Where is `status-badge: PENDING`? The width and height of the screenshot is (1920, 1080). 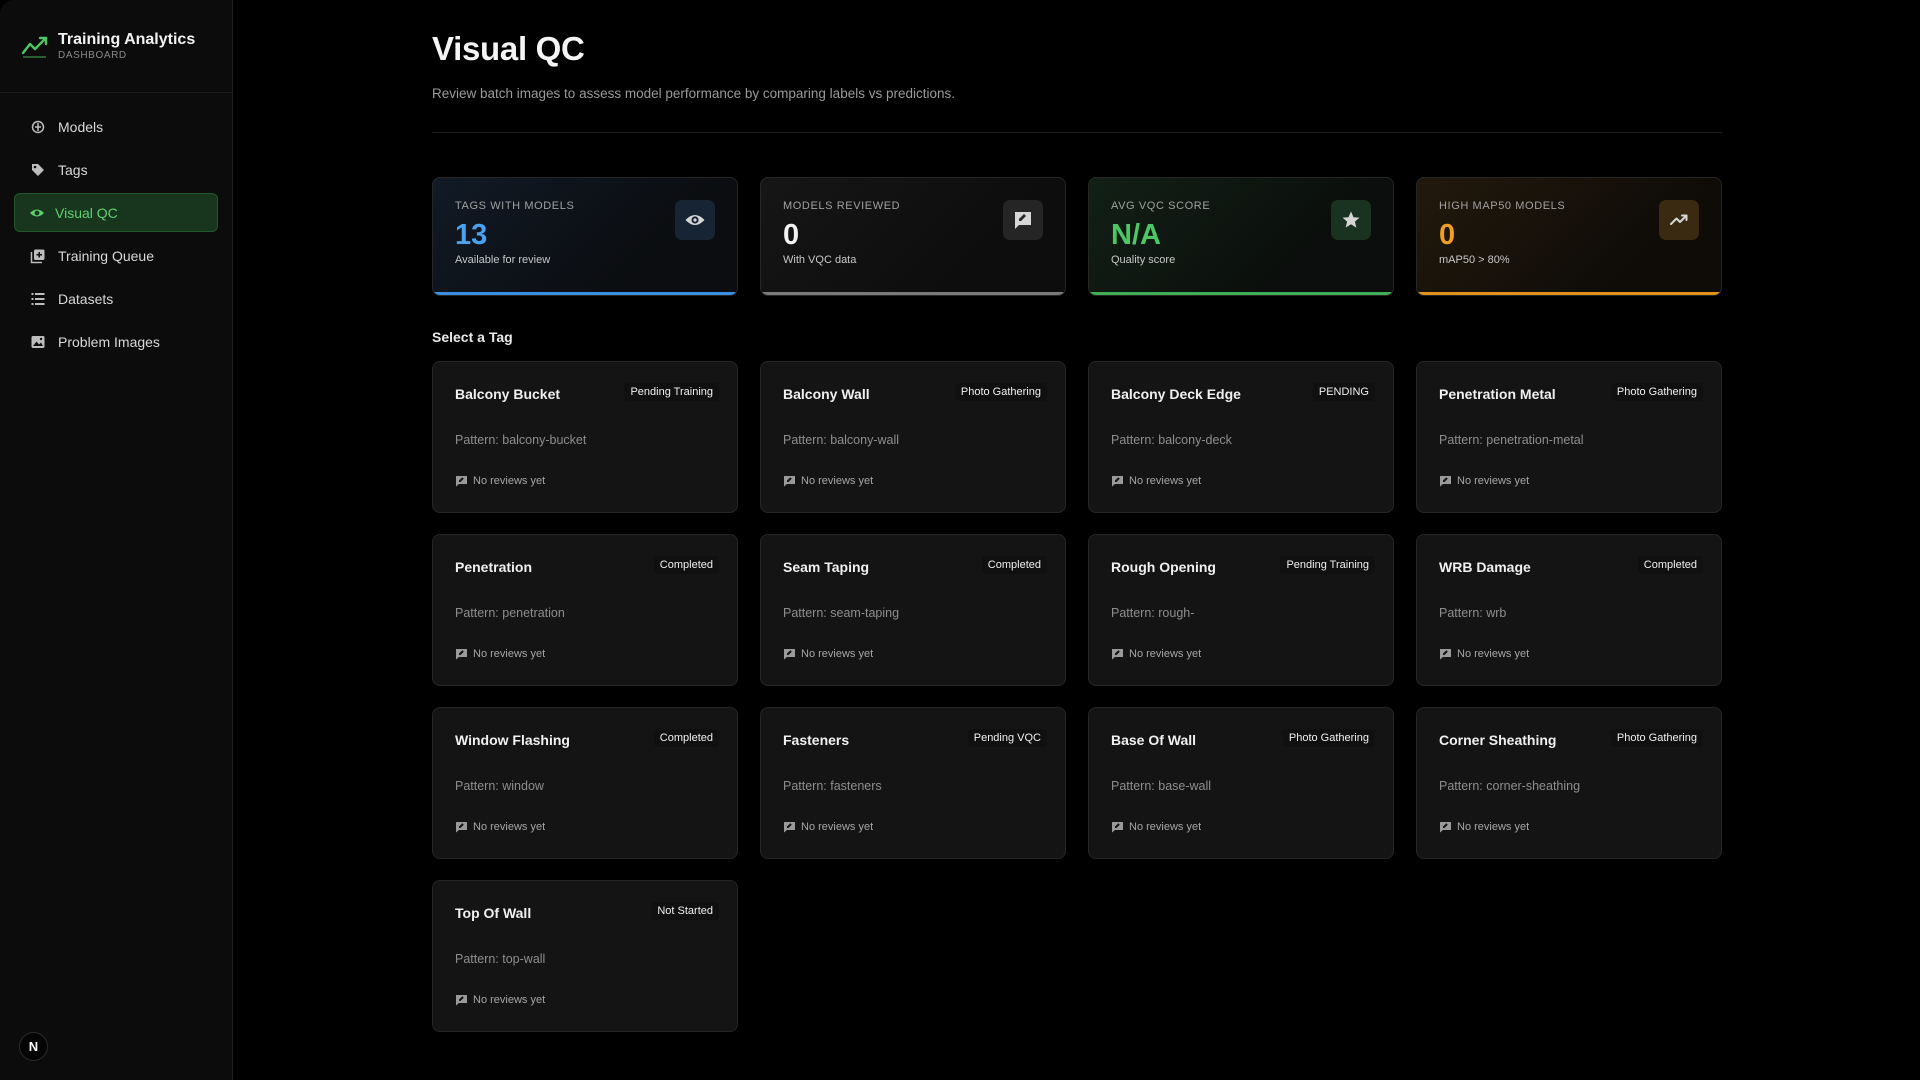 status-badge: PENDING is located at coordinates (1343, 392).